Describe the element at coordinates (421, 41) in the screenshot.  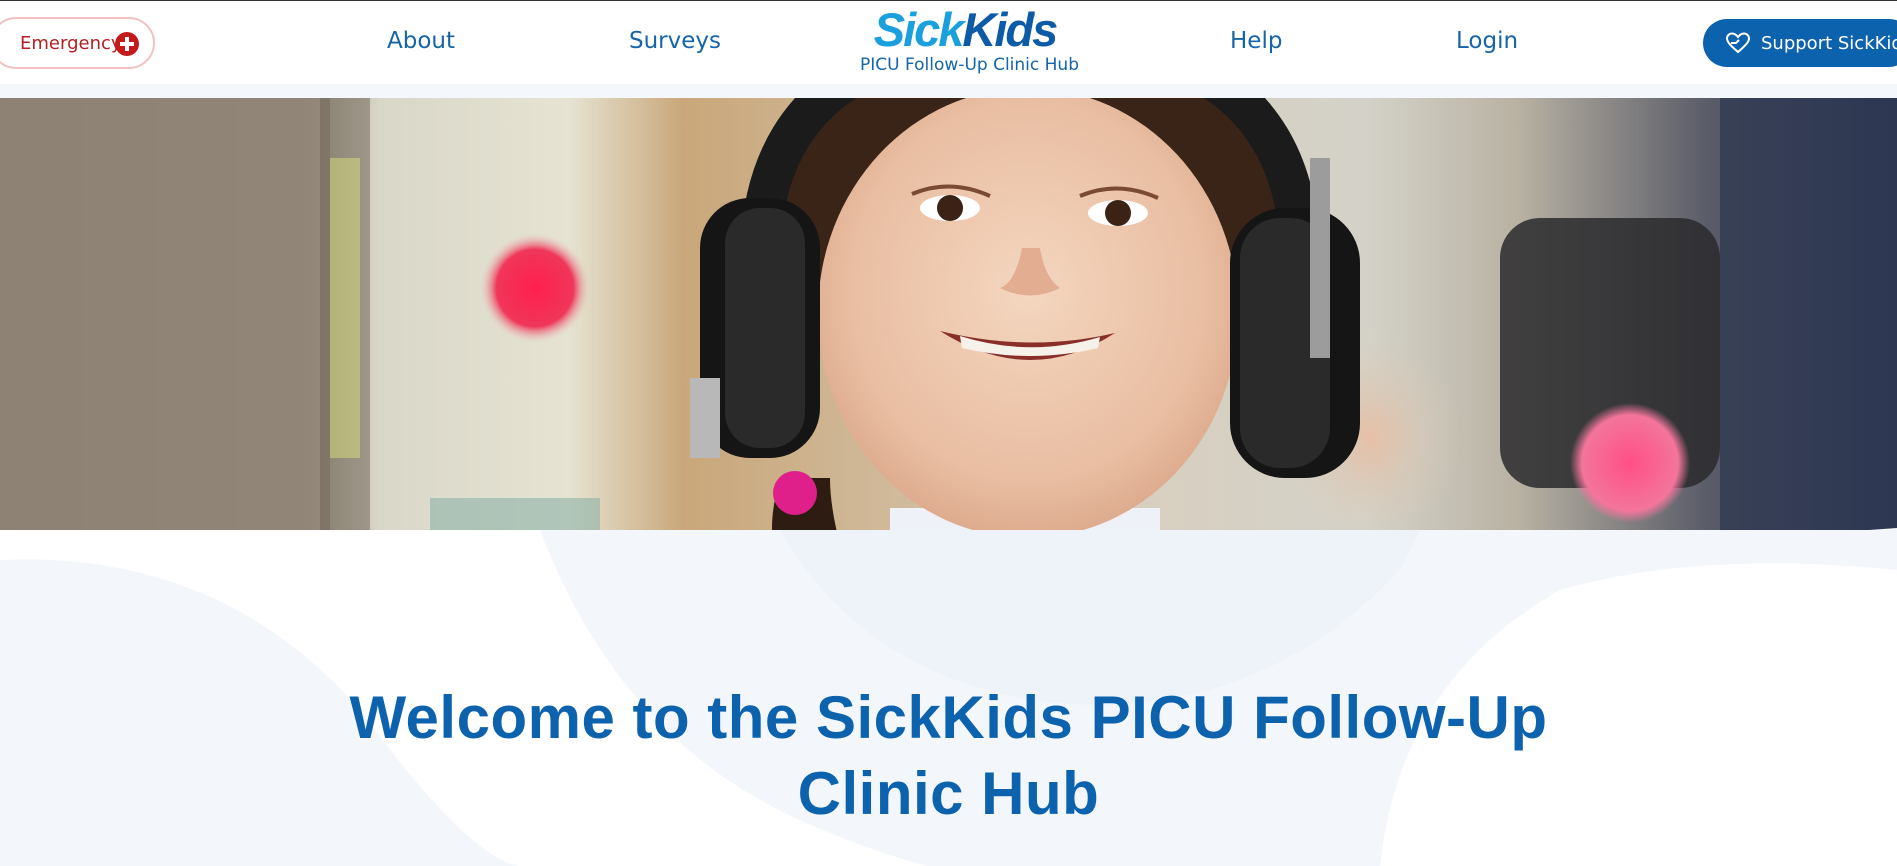
I see `nav-about-link: About` at that location.